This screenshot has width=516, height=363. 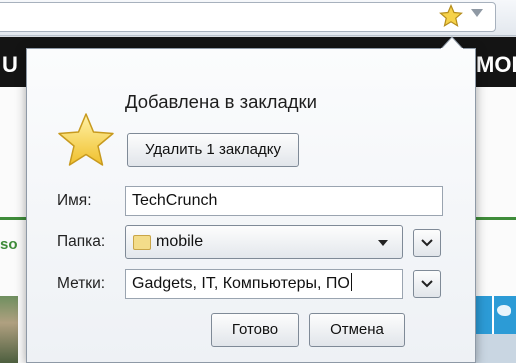 I want to click on page-content-fragment, so click(x=495, y=348).